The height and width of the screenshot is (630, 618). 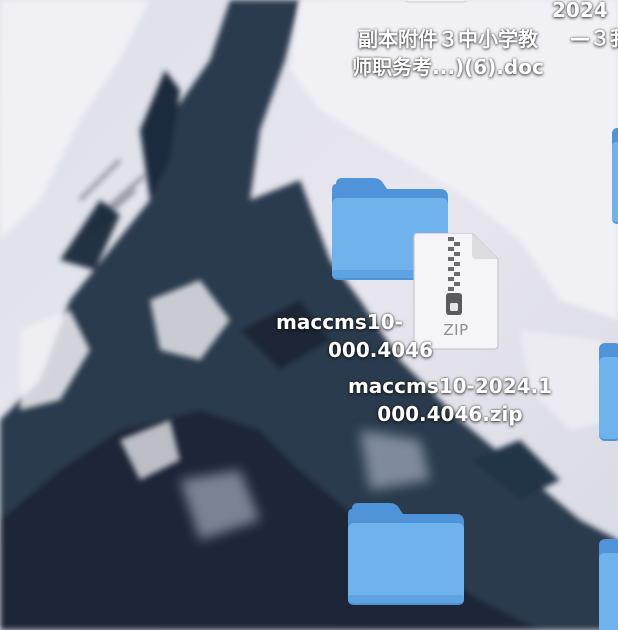 I want to click on zip-archive-icon: ZIP, so click(x=455, y=292).